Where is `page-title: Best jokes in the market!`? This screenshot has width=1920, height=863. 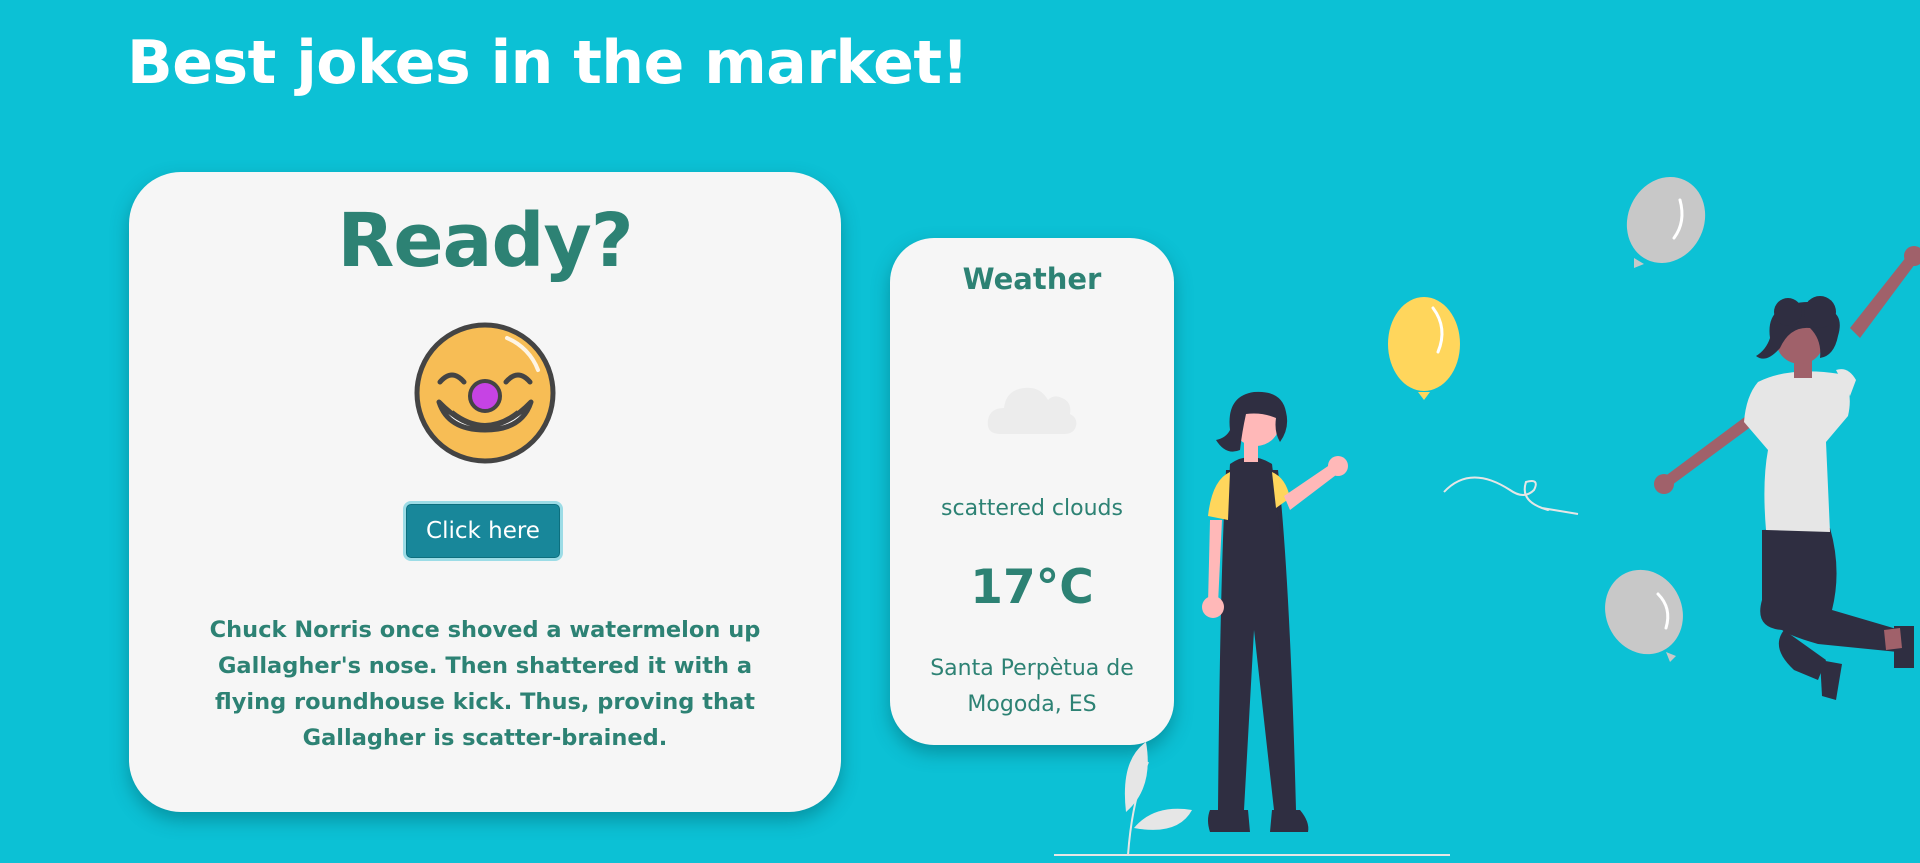 page-title: Best jokes in the market! is located at coordinates (548, 63).